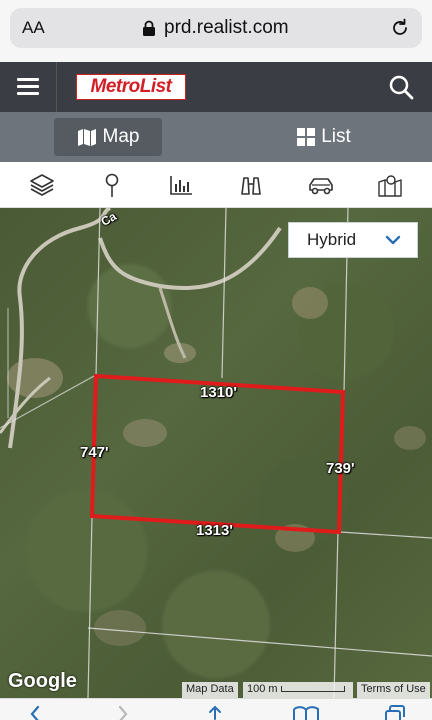 This screenshot has width=432, height=720. I want to click on scale-label: 100 m, so click(262, 689).